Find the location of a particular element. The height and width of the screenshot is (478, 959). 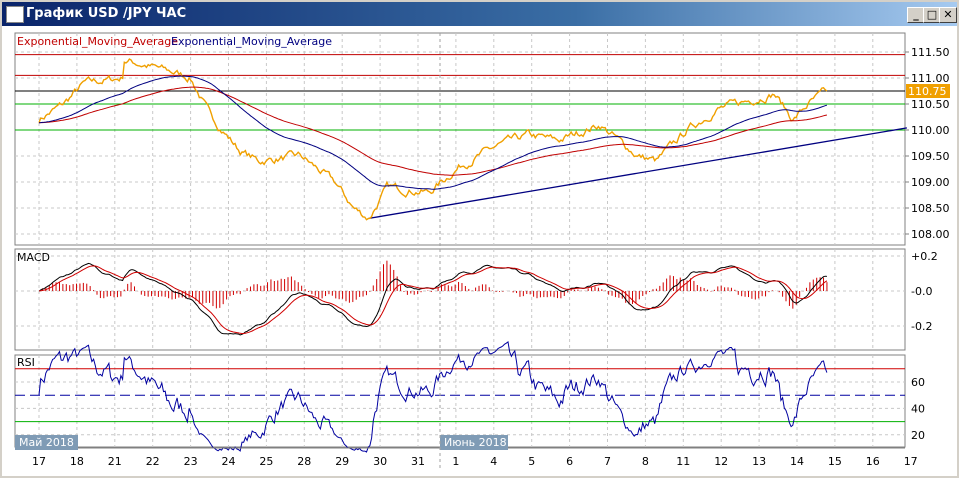

price-axis-label: 109.50 is located at coordinates (930, 156).